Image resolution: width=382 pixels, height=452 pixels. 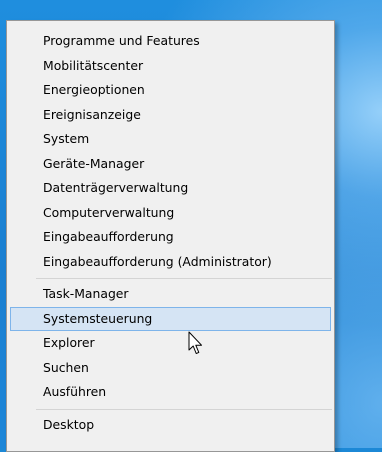 What do you see at coordinates (170, 392) in the screenshot?
I see `menu-item-ausfuehren: Ausführen` at bounding box center [170, 392].